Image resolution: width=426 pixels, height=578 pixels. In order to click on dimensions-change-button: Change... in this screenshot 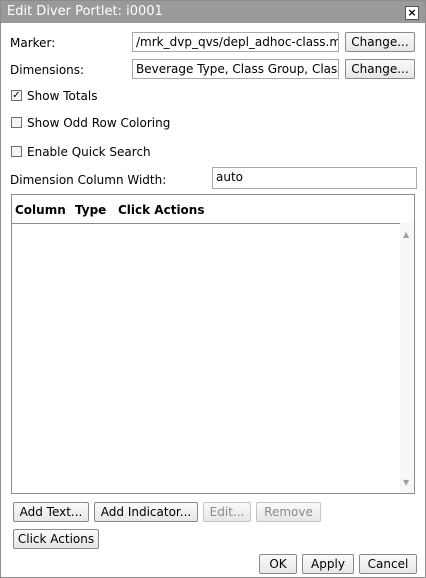, I will do `click(380, 69)`.